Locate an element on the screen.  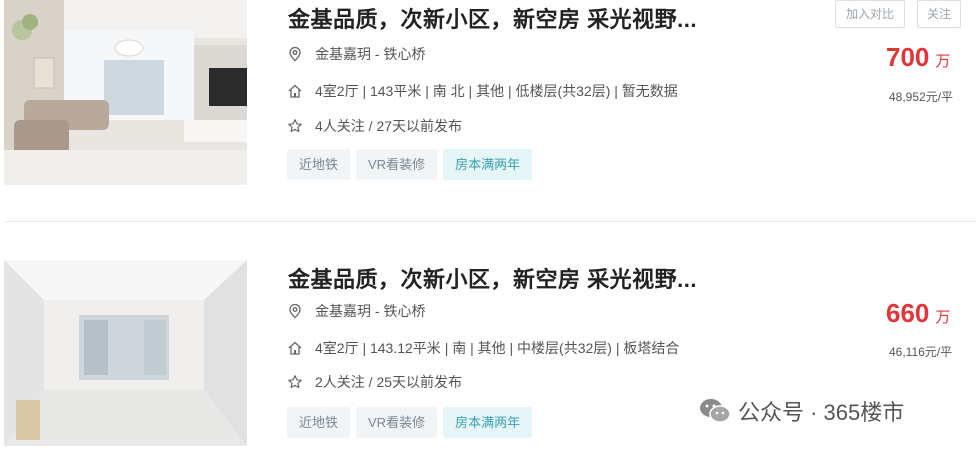
follow-button: 关注 is located at coordinates (939, 14).